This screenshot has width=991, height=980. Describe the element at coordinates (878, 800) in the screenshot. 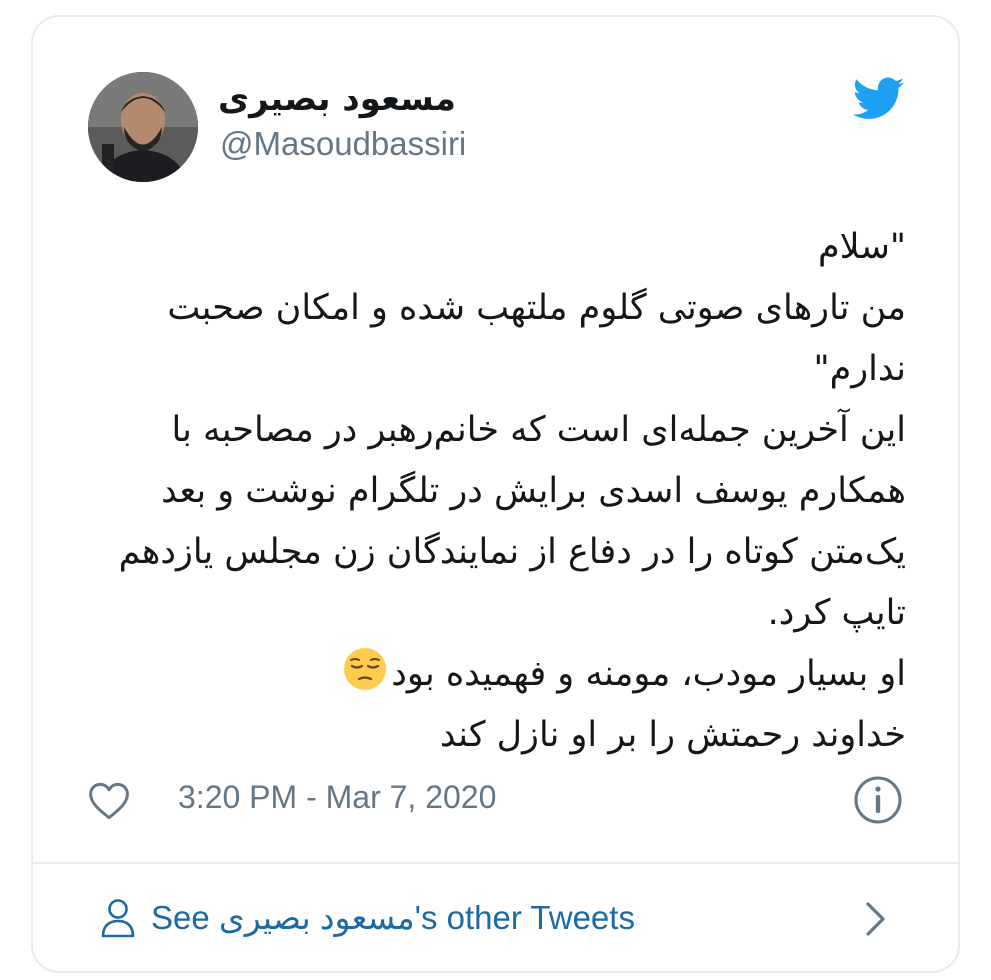

I see `info-icon` at that location.